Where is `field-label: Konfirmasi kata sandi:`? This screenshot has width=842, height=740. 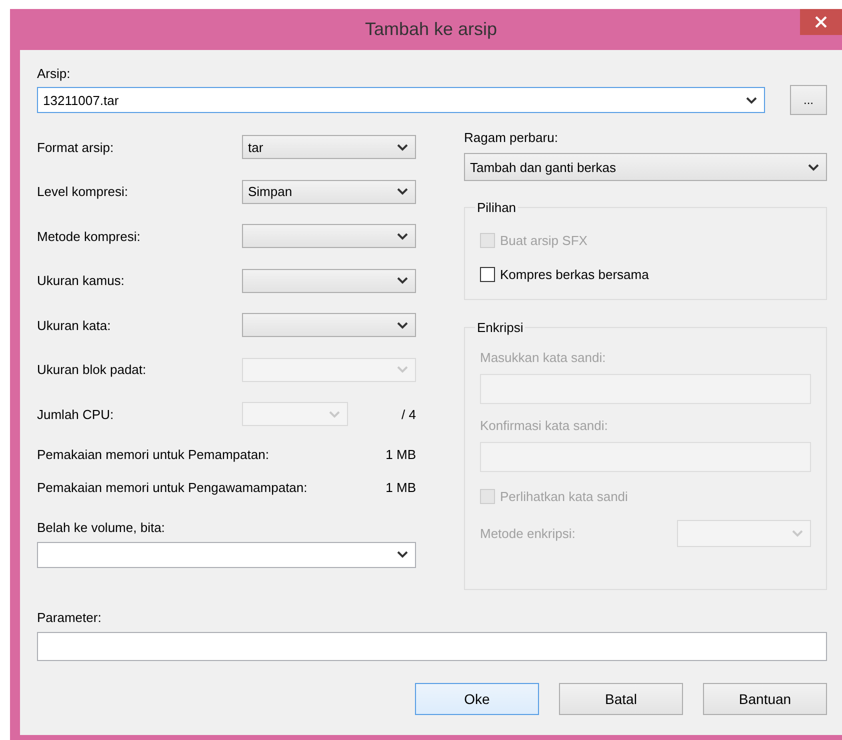
field-label: Konfirmasi kata sandi: is located at coordinates (544, 425).